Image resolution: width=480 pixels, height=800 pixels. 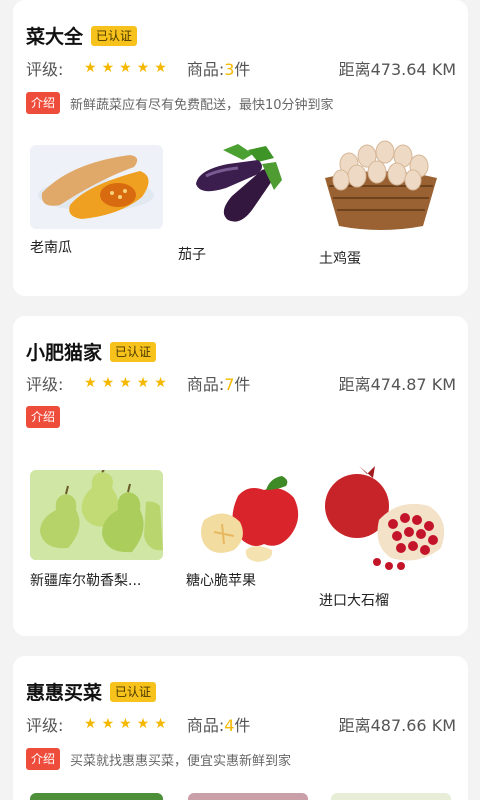 I want to click on goods-count: 商品:7件, so click(x=218, y=384).